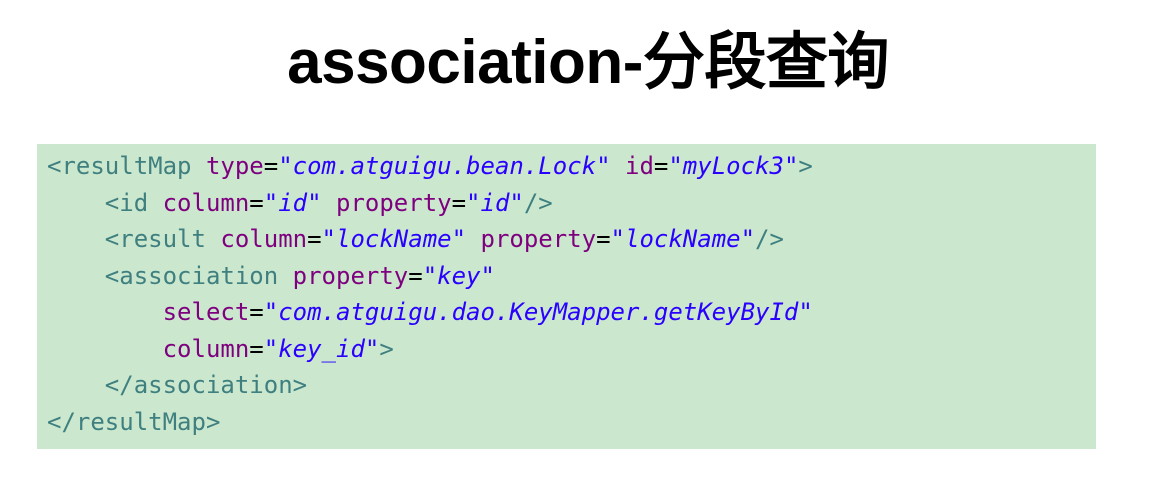 Image resolution: width=1176 pixels, height=486 pixels. Describe the element at coordinates (206, 385) in the screenshot. I see `code-tag: </association>` at that location.